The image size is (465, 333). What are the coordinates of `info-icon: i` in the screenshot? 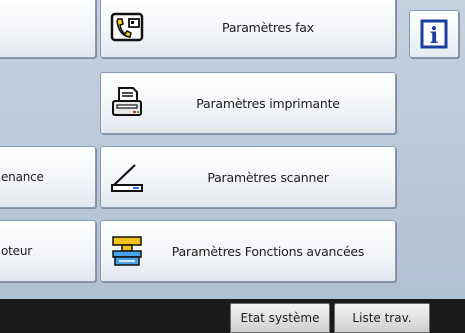 It's located at (434, 34).